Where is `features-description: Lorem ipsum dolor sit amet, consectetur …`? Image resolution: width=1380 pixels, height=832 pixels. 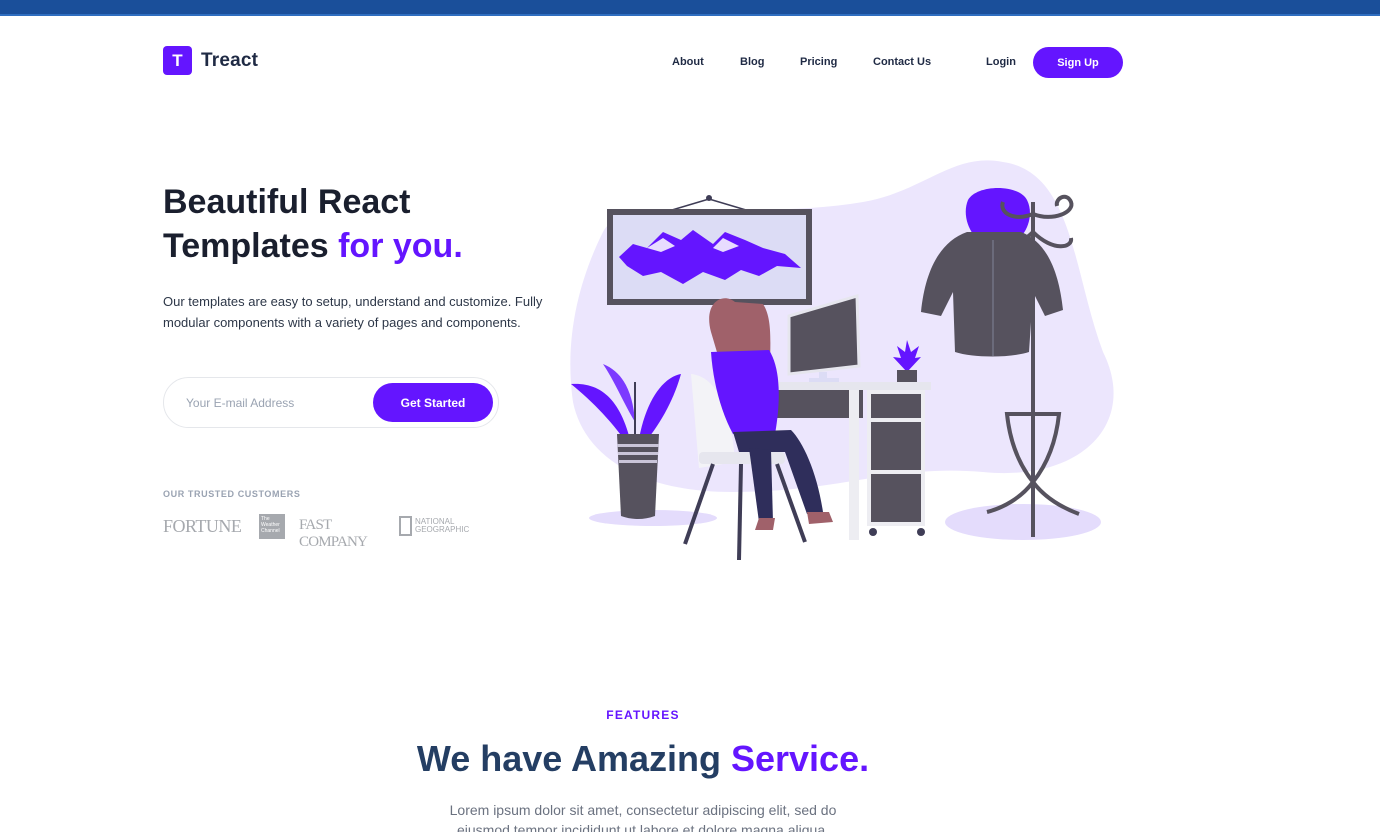
features-description: Lorem ipsum dolor sit amet, consectetur … is located at coordinates (643, 817).